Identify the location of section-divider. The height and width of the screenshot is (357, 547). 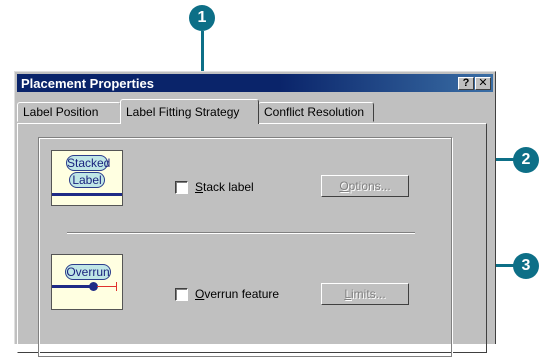
(241, 233).